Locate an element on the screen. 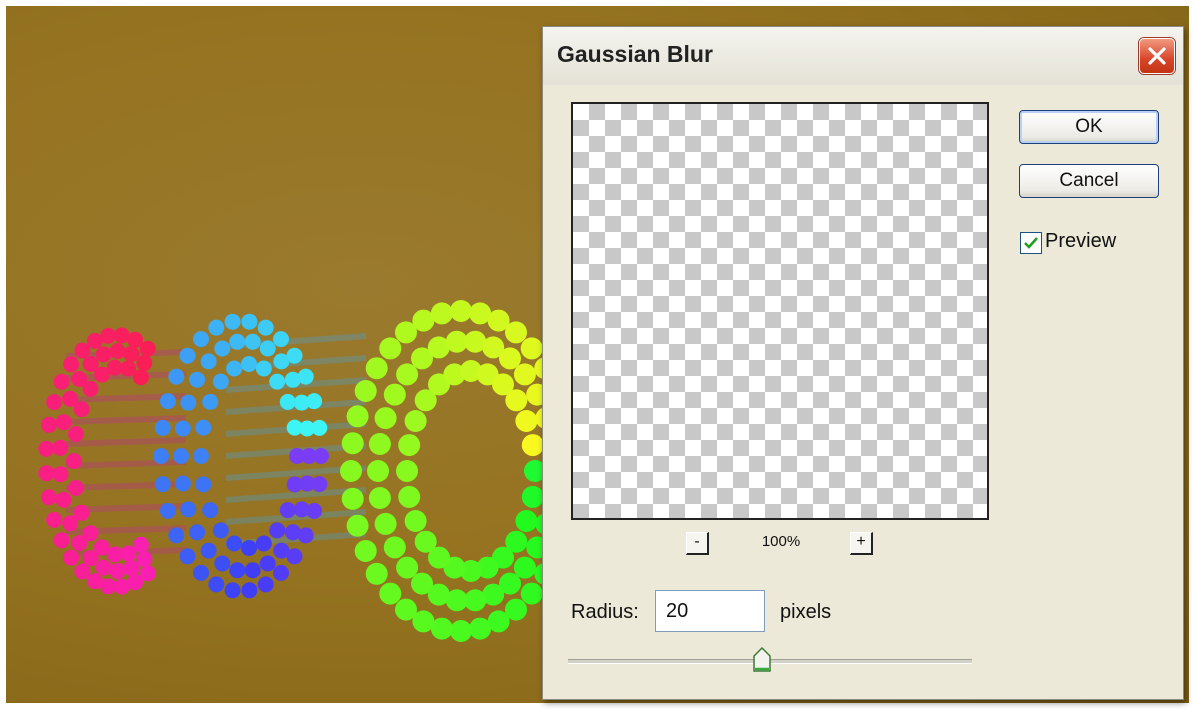  dialog-titlebar: Gaussian Blur is located at coordinates (863, 56).